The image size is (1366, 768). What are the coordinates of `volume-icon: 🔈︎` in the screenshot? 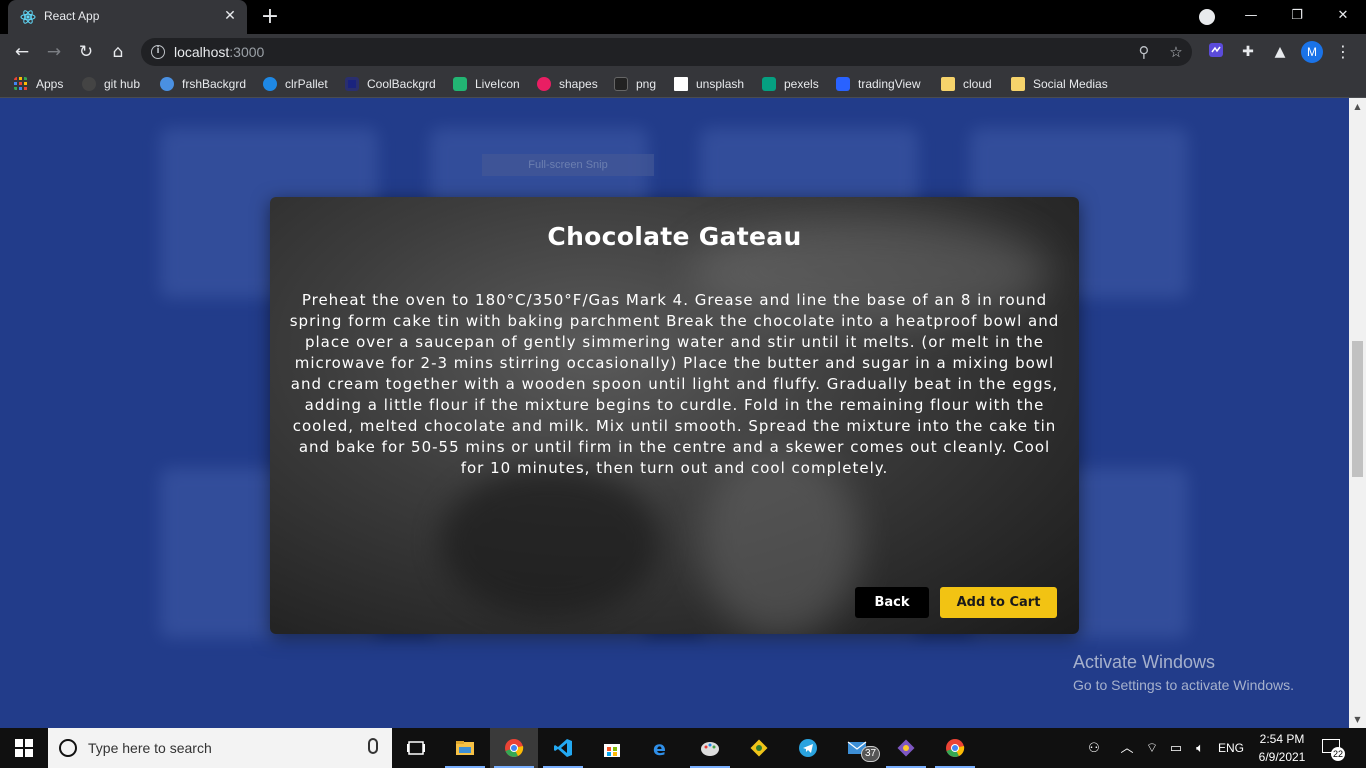 It's located at (1200, 748).